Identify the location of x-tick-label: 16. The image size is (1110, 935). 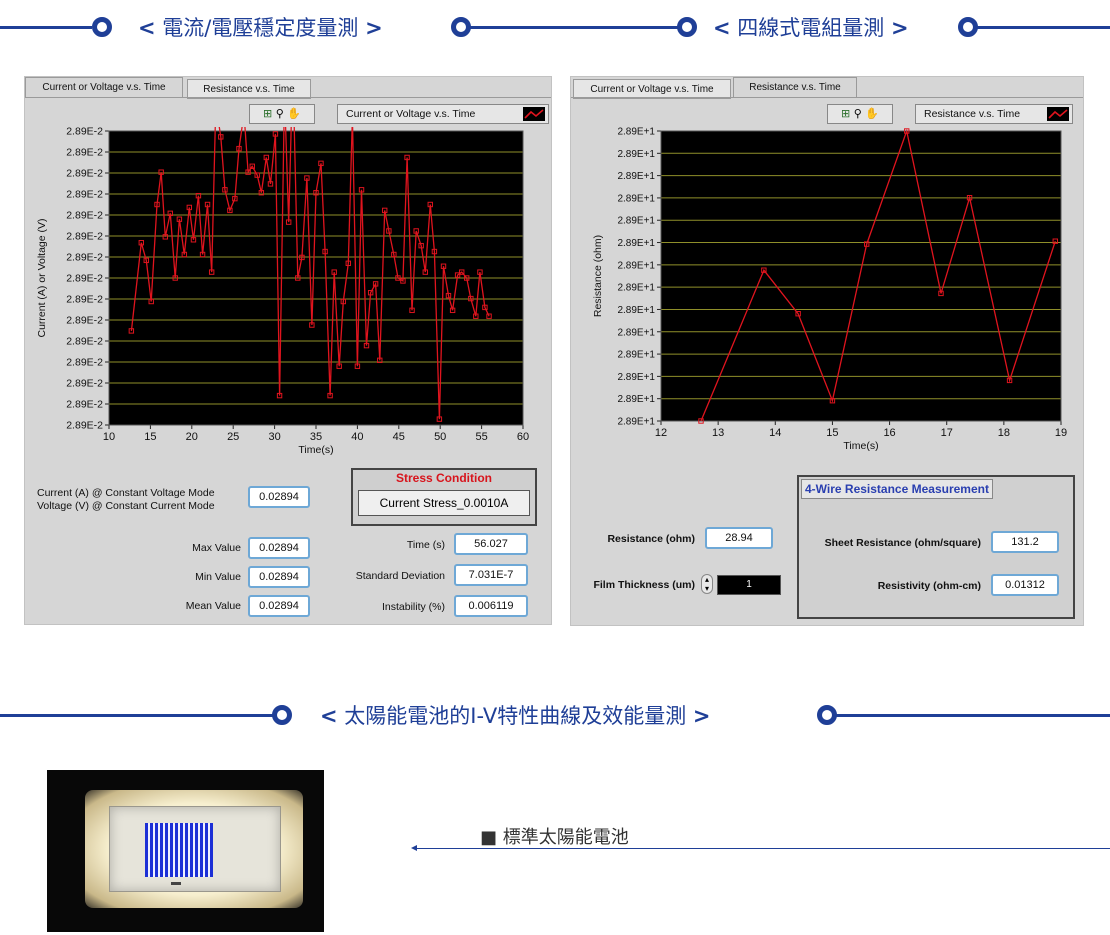
(889, 433).